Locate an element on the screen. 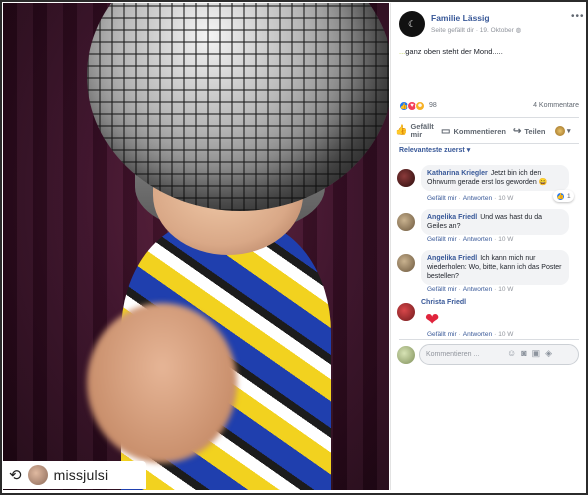 Image resolution: width=588 pixels, height=495 pixels. comment-like-count: 👍 1 is located at coordinates (563, 196).